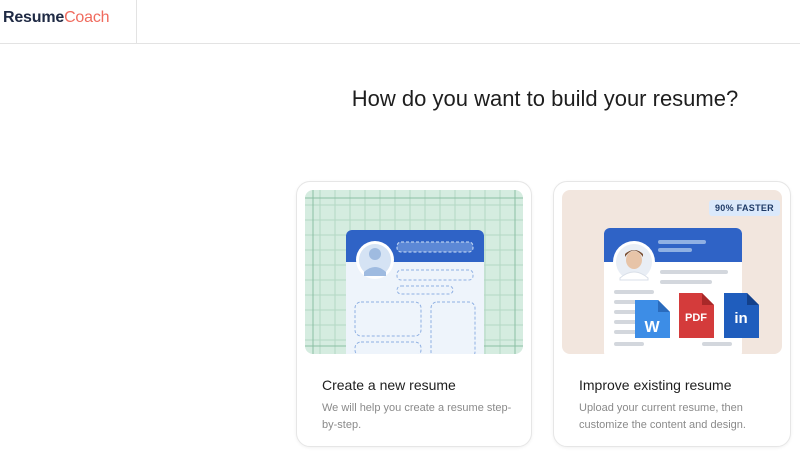 The height and width of the screenshot is (452, 800). What do you see at coordinates (414, 272) in the screenshot?
I see `resume-builder-illustration` at bounding box center [414, 272].